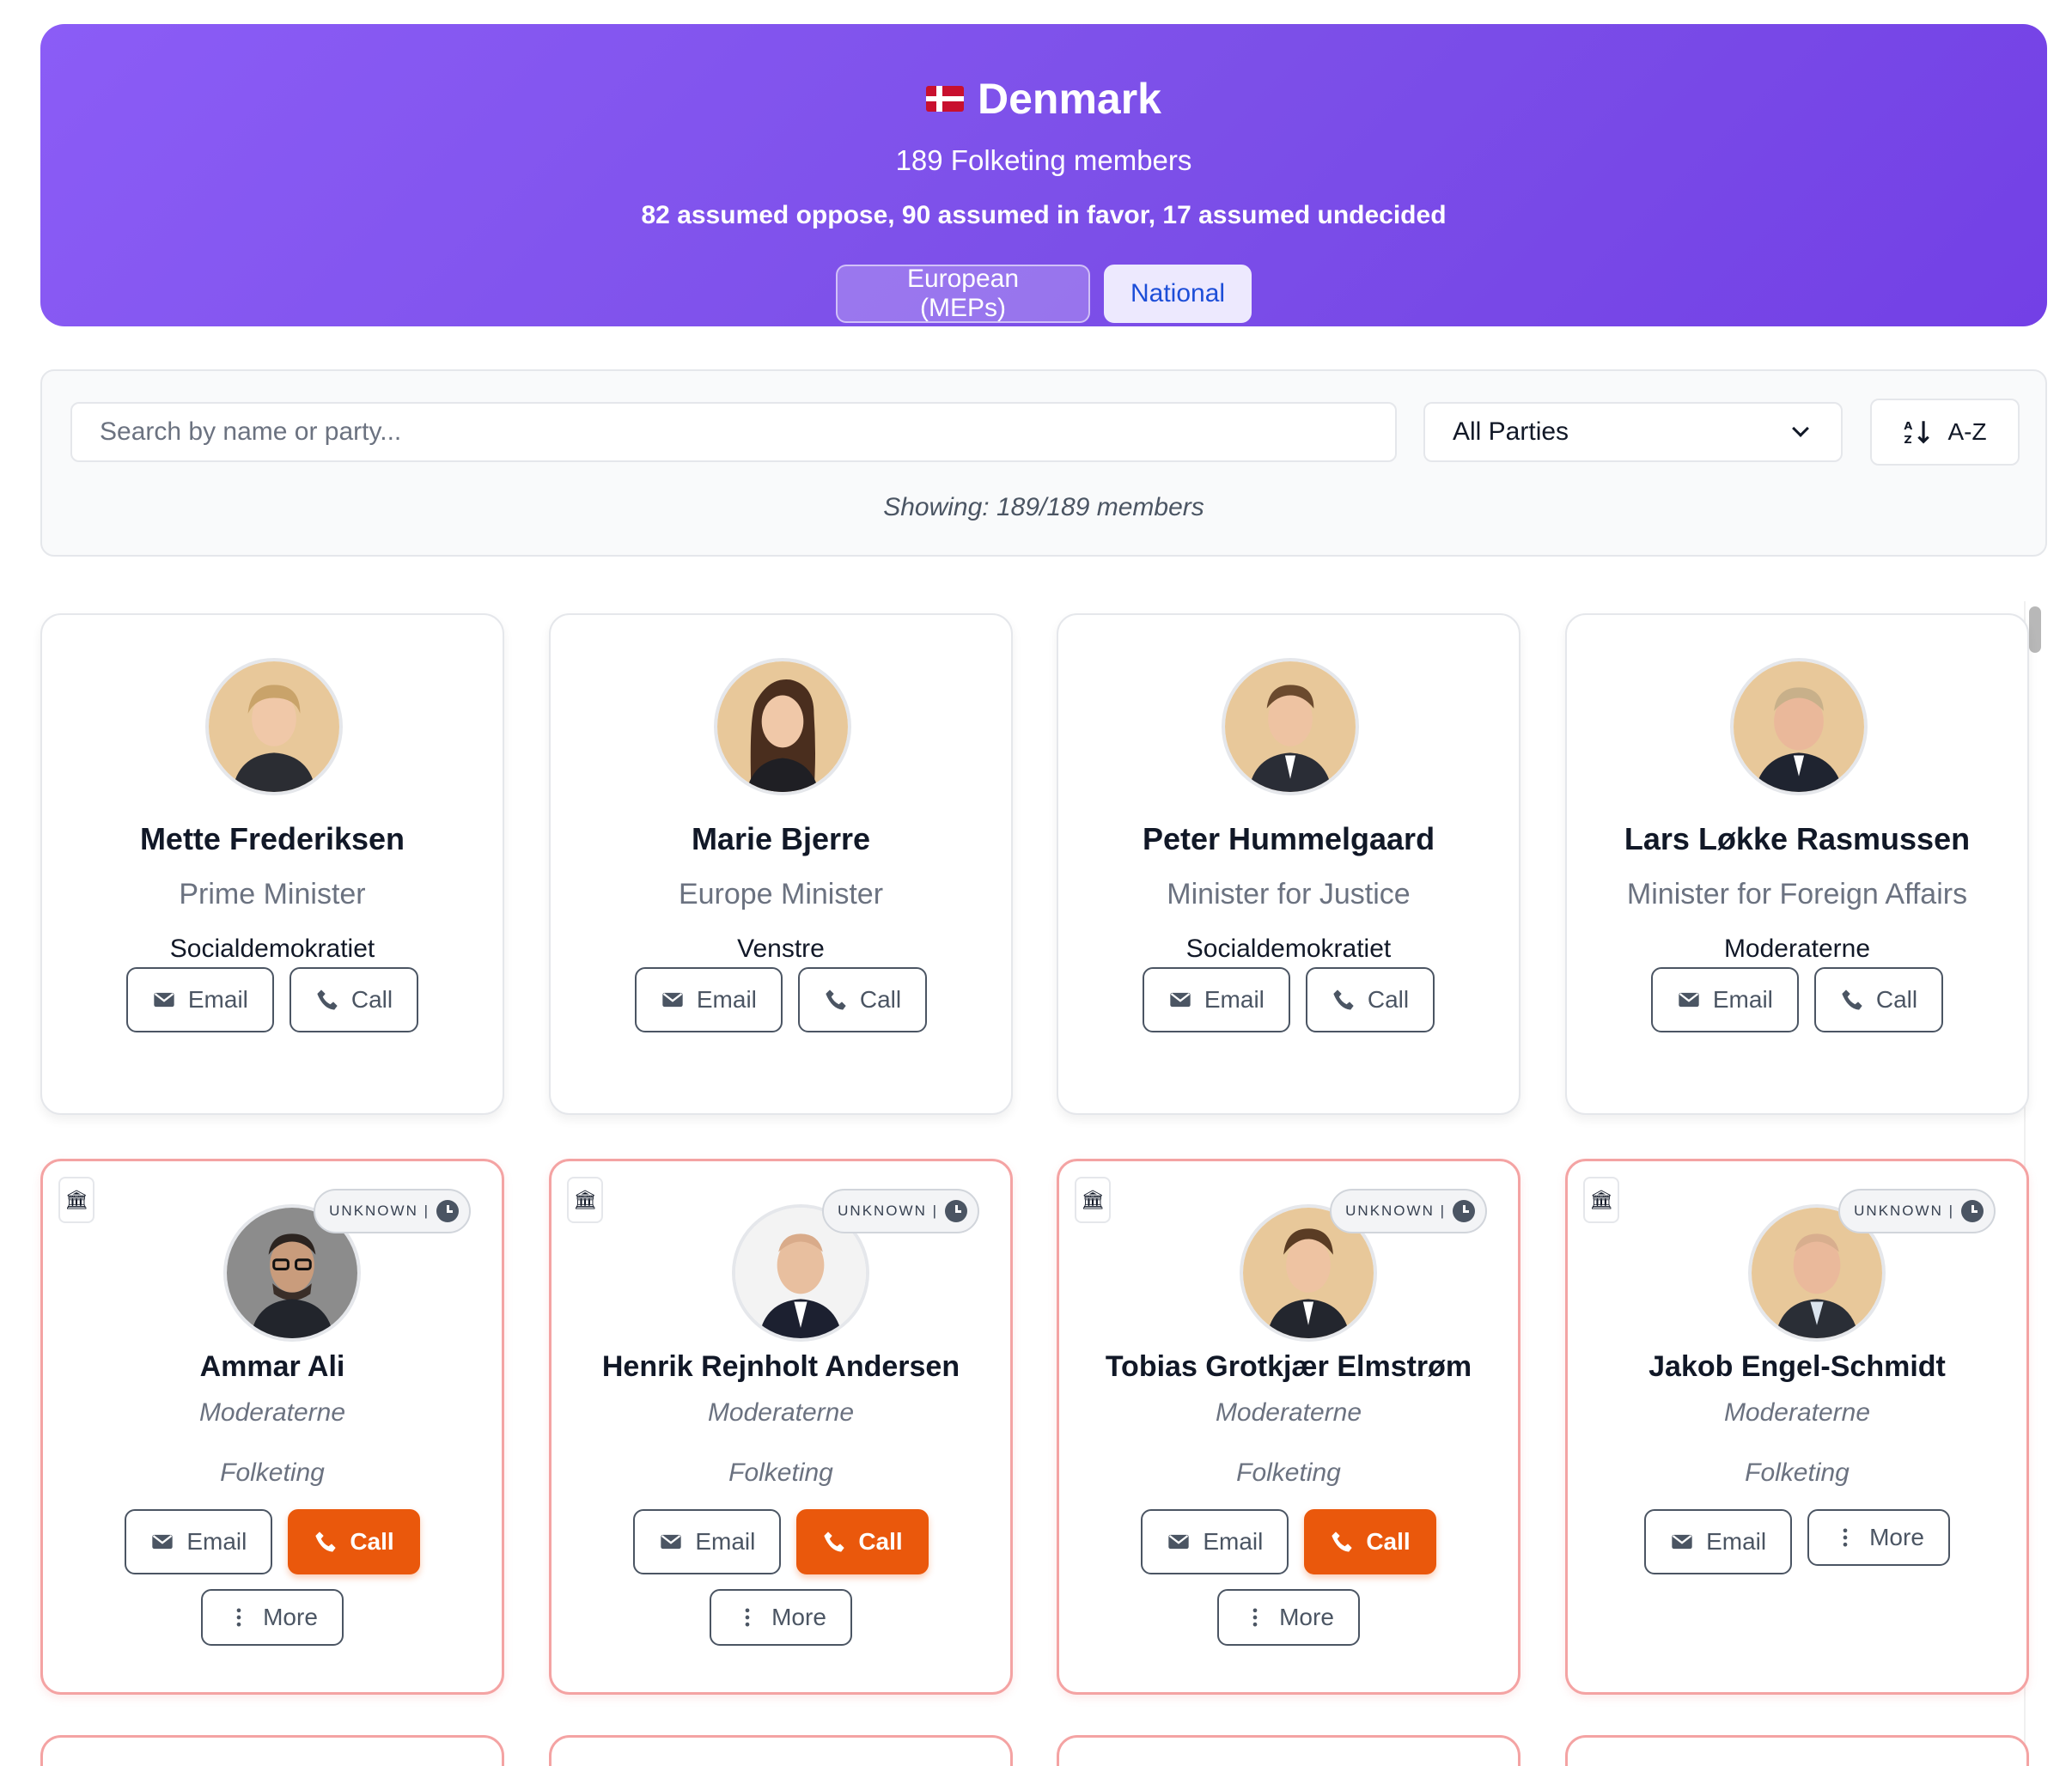  What do you see at coordinates (963, 294) in the screenshot?
I see `european-meps-button: European (MEPs)` at bounding box center [963, 294].